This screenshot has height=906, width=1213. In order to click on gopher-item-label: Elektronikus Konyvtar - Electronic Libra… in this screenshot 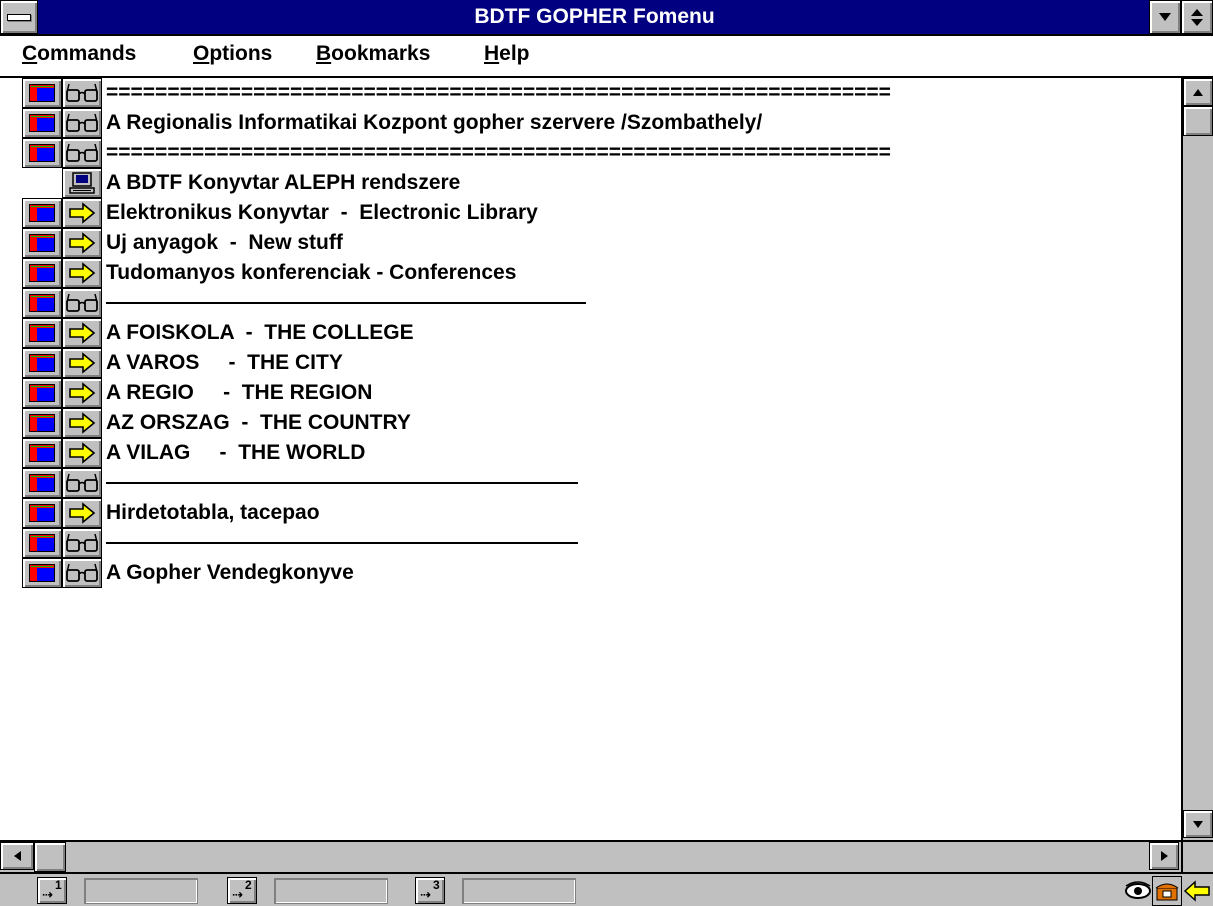, I will do `click(322, 212)`.